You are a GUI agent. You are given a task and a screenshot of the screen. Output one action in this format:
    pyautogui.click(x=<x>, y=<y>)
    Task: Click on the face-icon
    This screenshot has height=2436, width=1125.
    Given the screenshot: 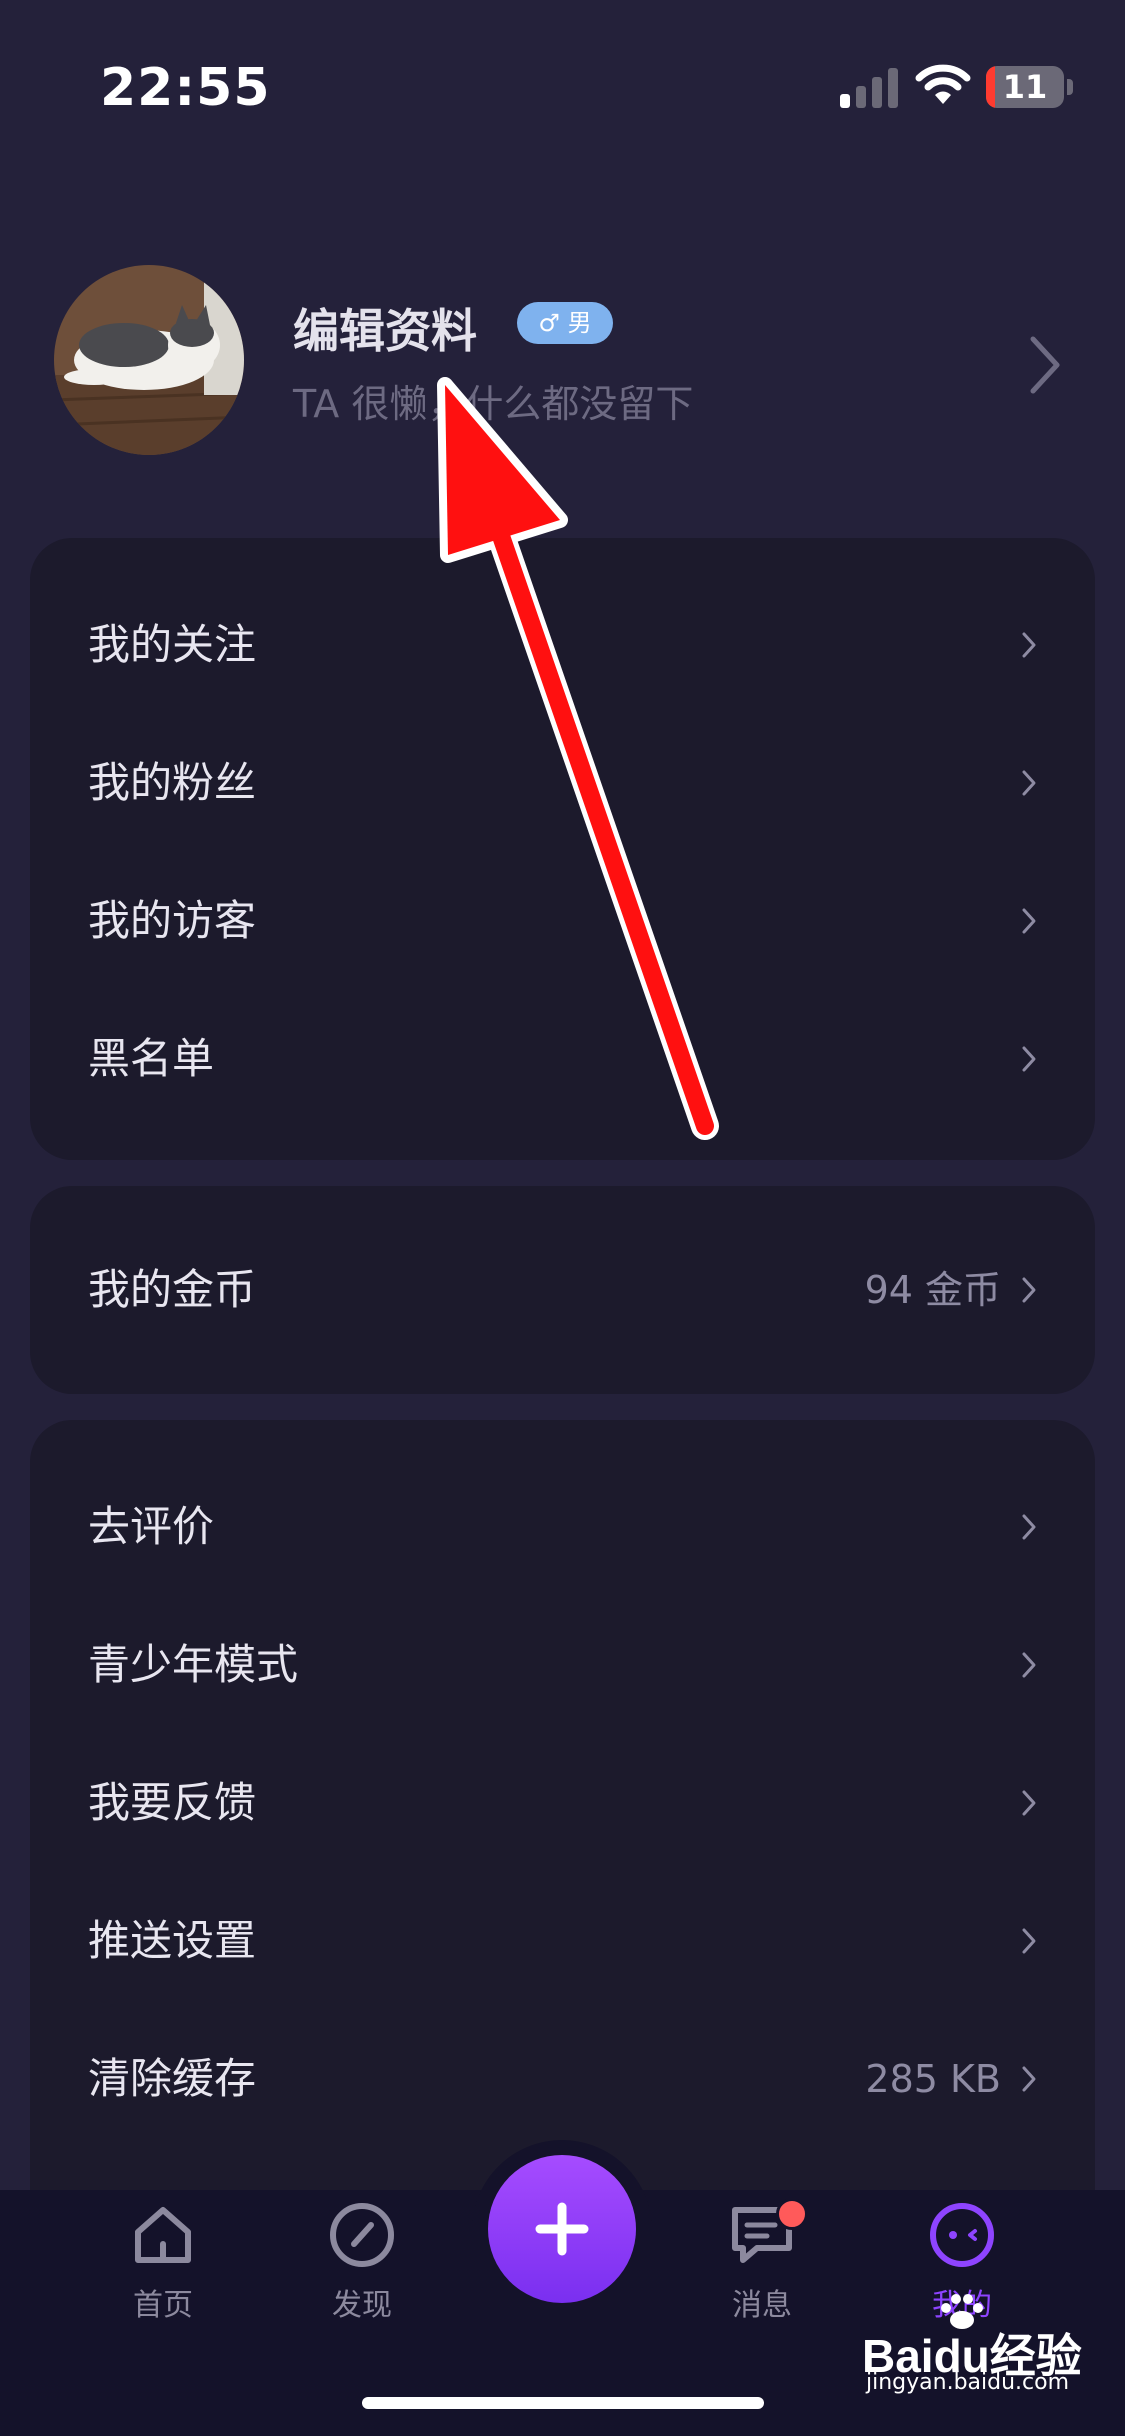 What is the action you would take?
    pyautogui.click(x=962, y=2235)
    